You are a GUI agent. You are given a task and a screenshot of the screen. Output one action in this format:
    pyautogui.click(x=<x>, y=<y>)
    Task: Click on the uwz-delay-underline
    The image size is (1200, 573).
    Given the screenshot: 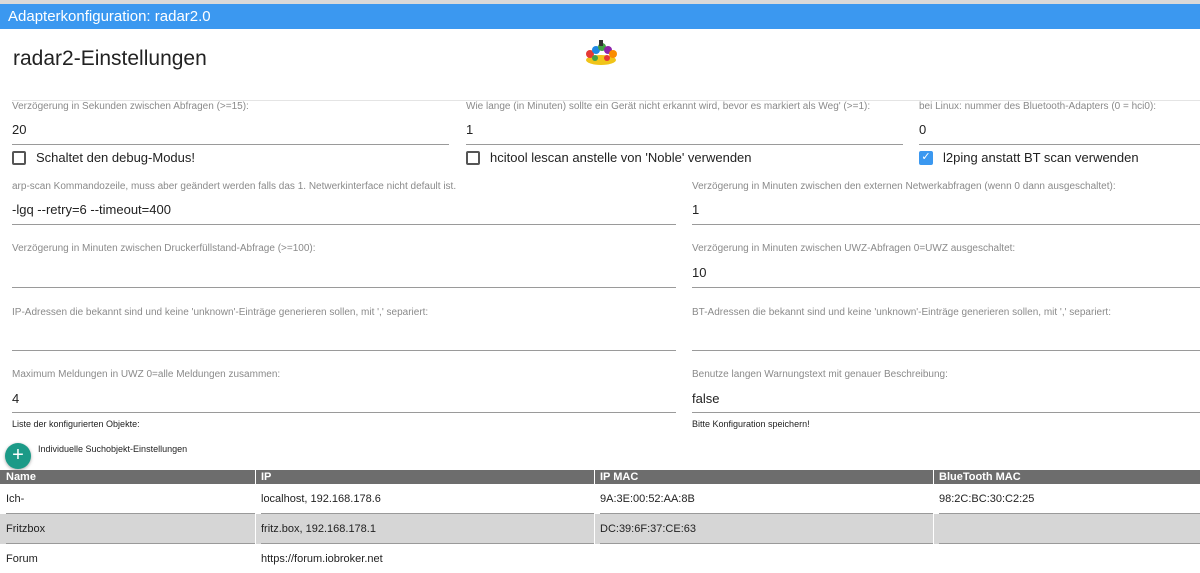 What is the action you would take?
    pyautogui.click(x=946, y=287)
    